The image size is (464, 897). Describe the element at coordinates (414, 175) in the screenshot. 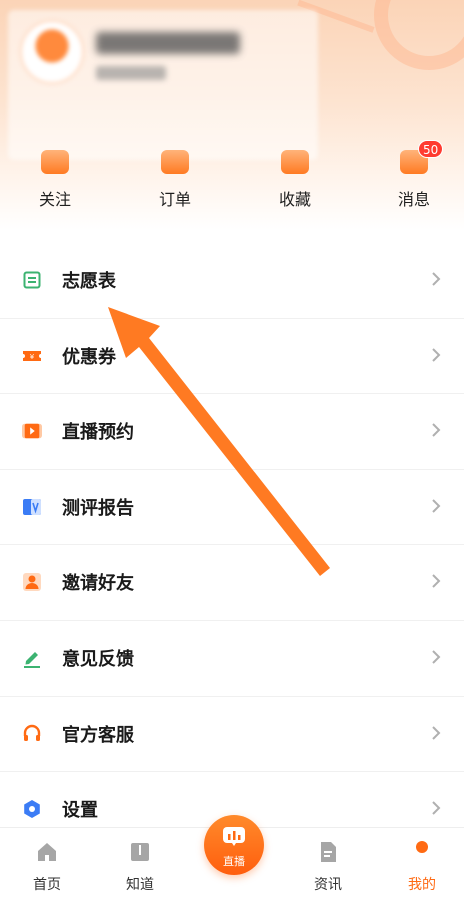

I see `quick-action-message: 50 消息` at that location.